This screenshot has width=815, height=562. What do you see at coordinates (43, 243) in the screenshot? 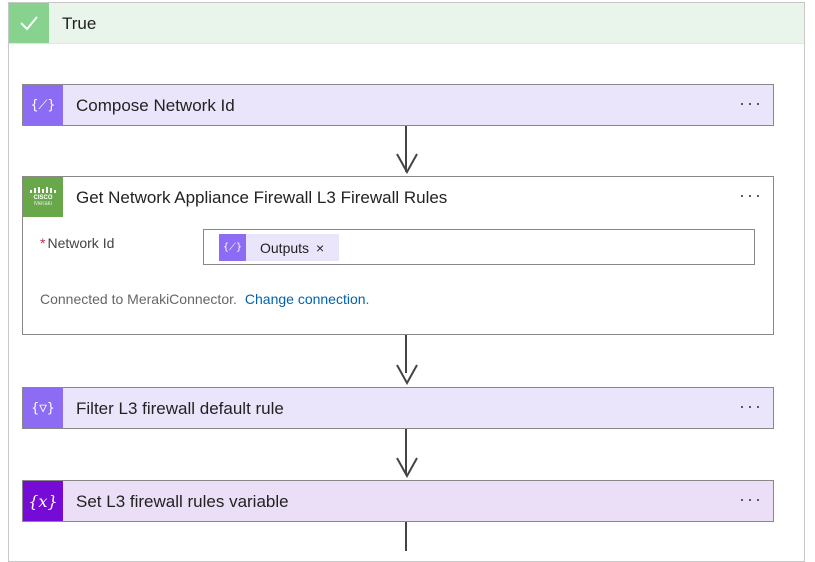
I see `required-marker: *` at bounding box center [43, 243].